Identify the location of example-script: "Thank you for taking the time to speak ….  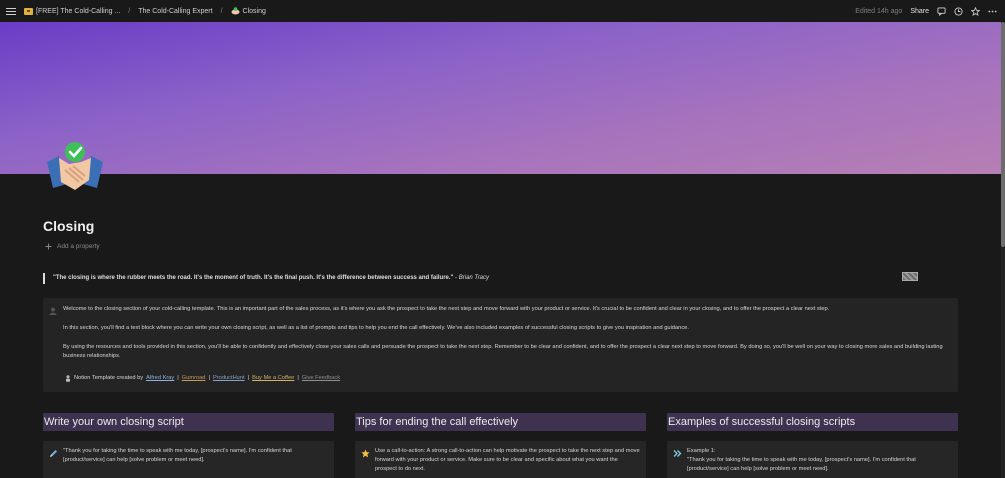
(801, 464).